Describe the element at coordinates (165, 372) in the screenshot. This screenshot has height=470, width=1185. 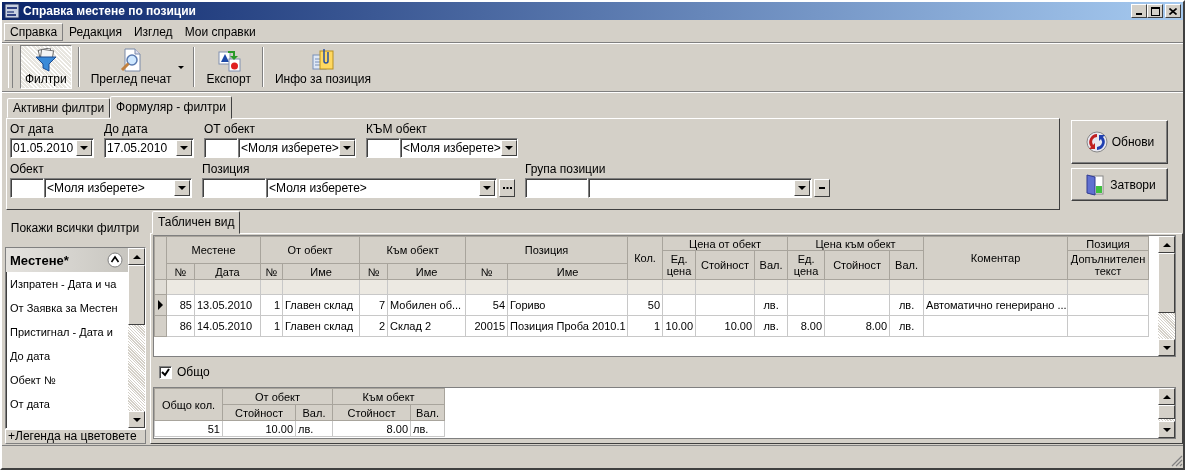
I see `checkbox` at that location.